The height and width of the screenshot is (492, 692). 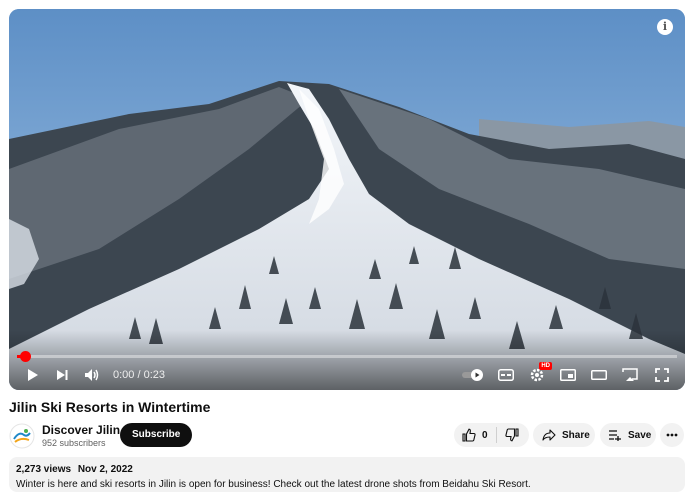 I want to click on thumbs-up-icon, so click(x=469, y=435).